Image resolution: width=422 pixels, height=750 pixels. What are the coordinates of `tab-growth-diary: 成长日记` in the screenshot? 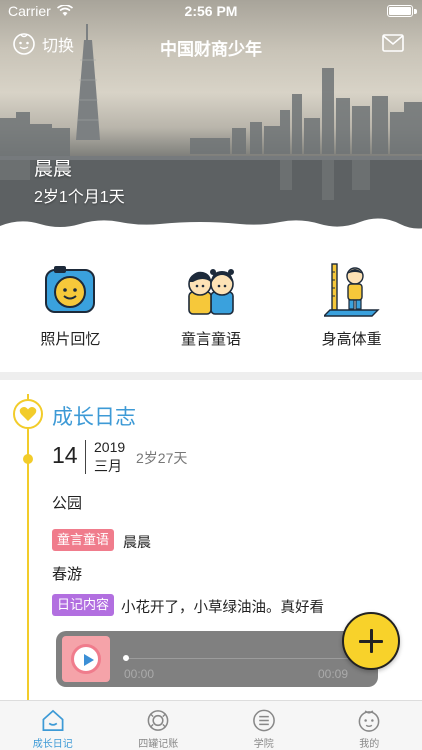 It's located at (53, 725).